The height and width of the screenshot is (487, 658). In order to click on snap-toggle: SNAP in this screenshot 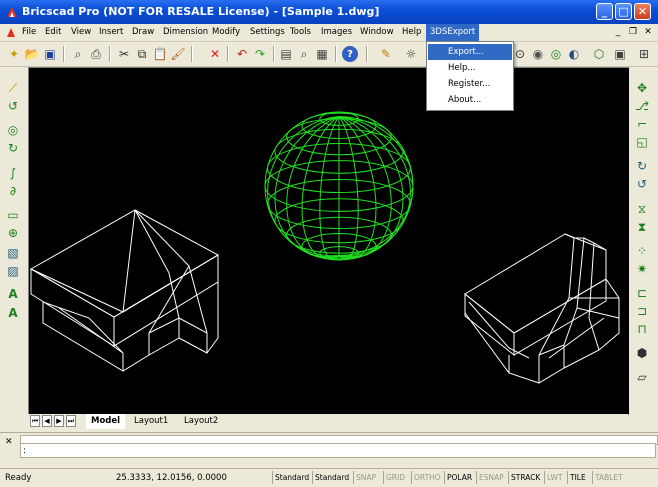, I will do `click(365, 477)`.